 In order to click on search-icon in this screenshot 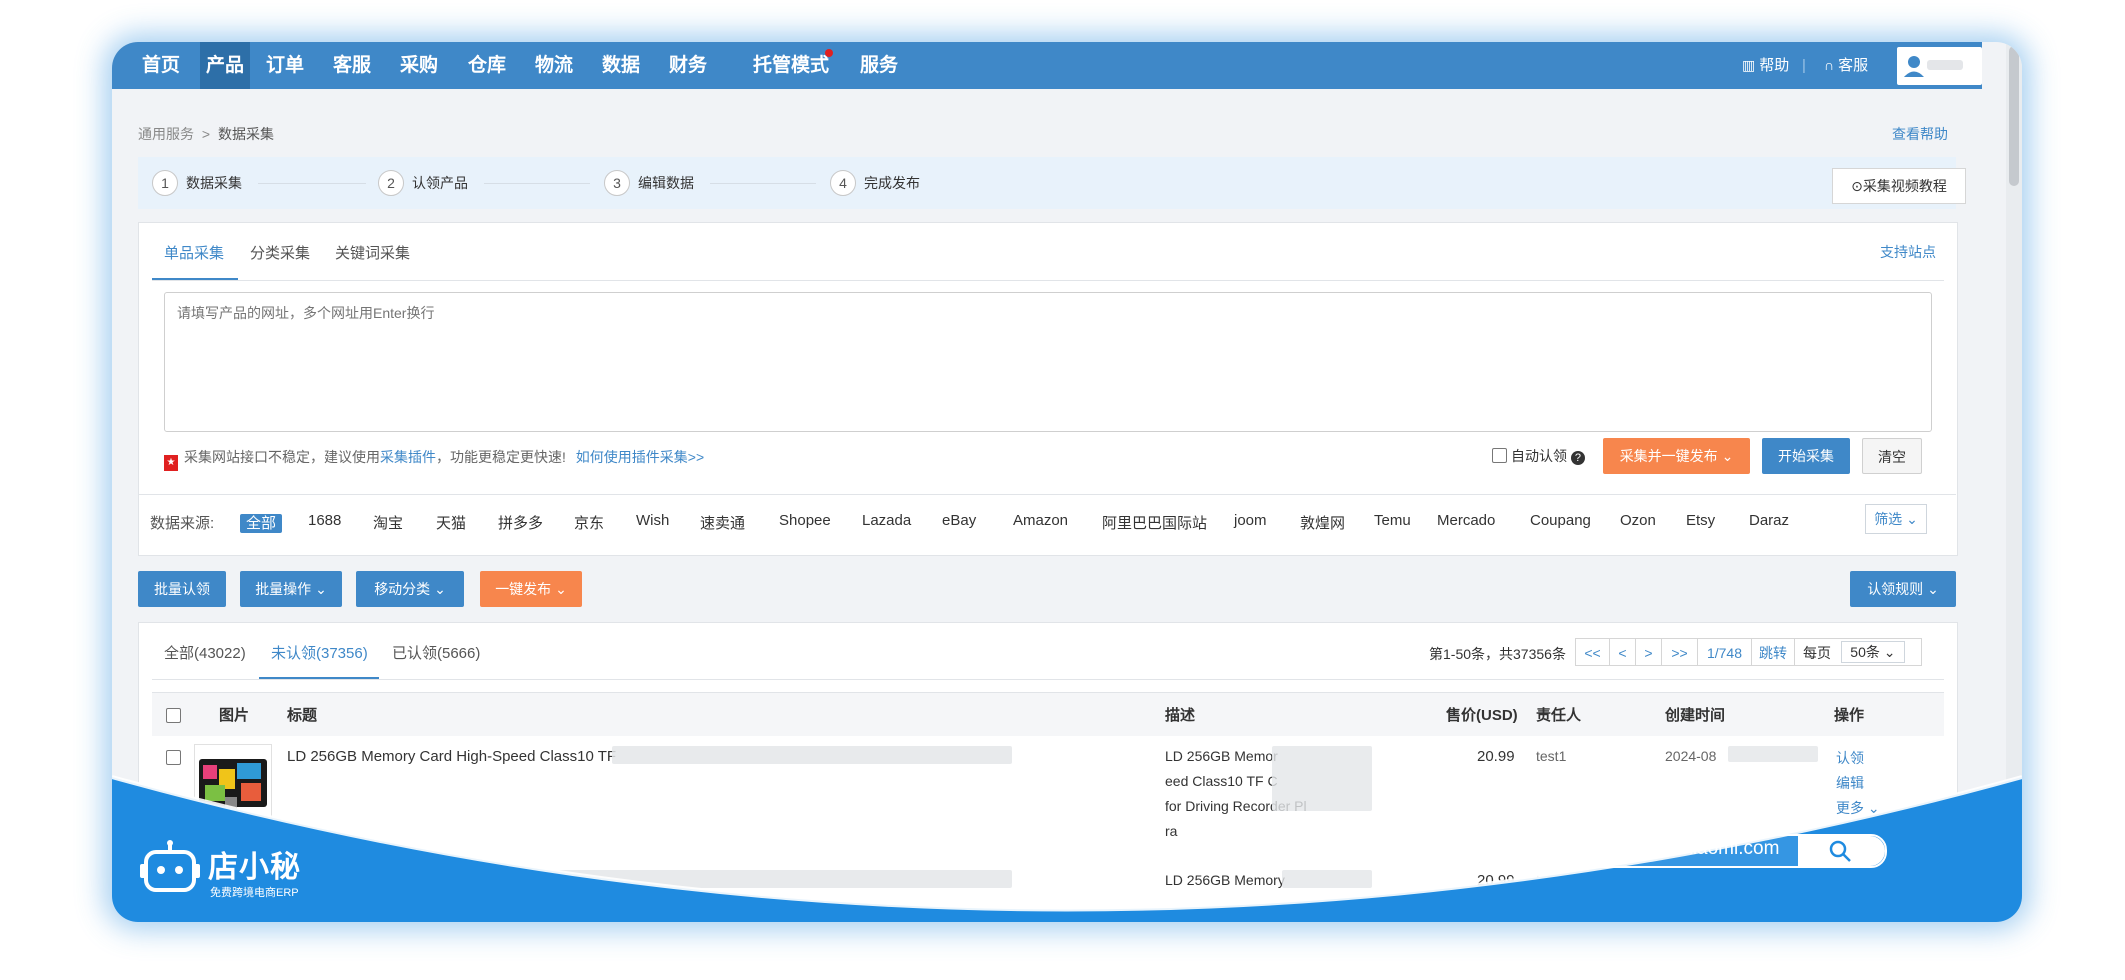, I will do `click(1840, 851)`.